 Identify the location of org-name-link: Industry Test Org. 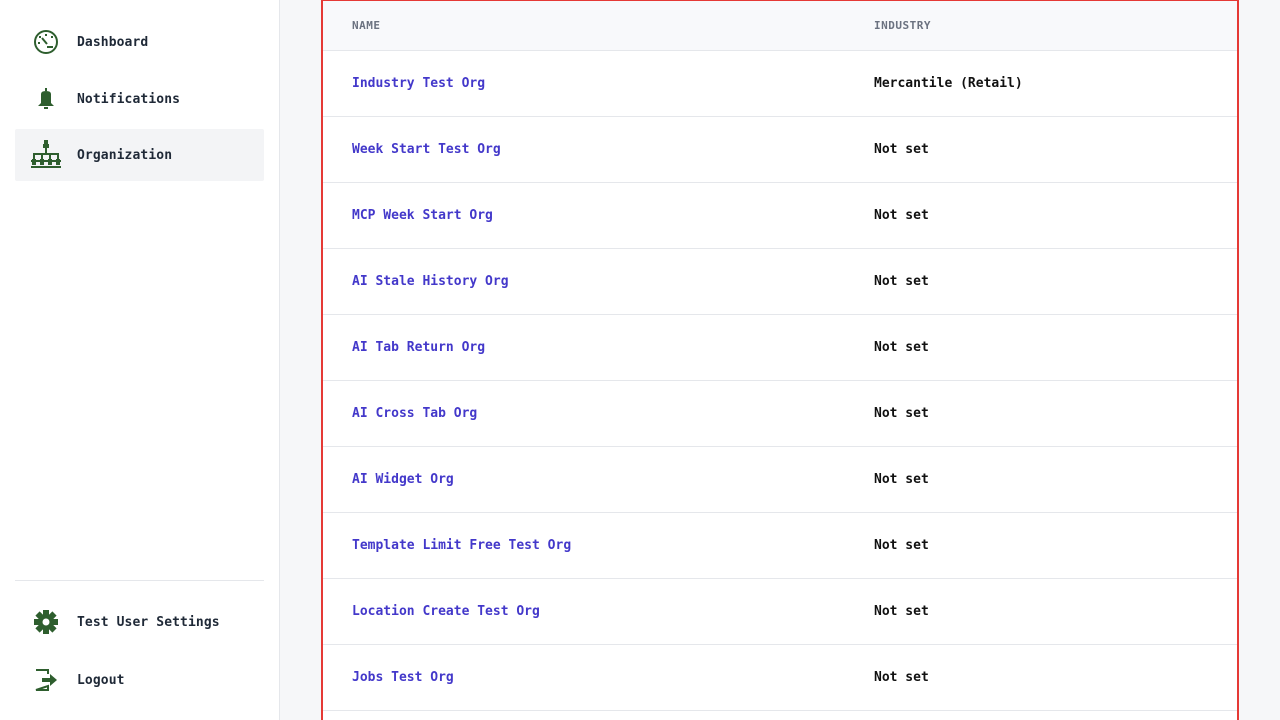
(418, 83).